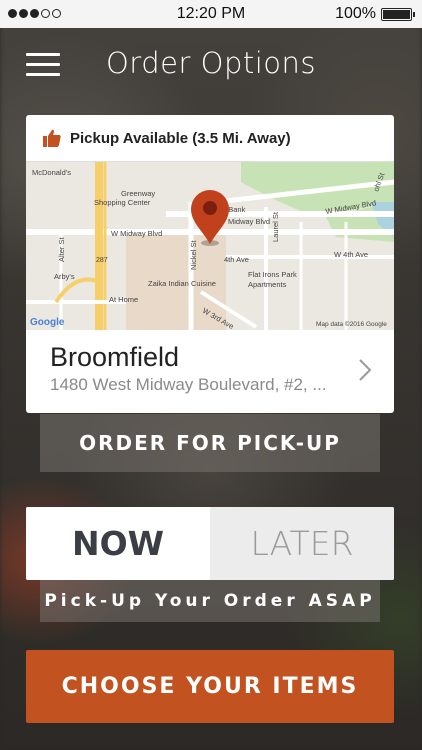 This screenshot has width=422, height=750. I want to click on google-logo: Google, so click(47, 322).